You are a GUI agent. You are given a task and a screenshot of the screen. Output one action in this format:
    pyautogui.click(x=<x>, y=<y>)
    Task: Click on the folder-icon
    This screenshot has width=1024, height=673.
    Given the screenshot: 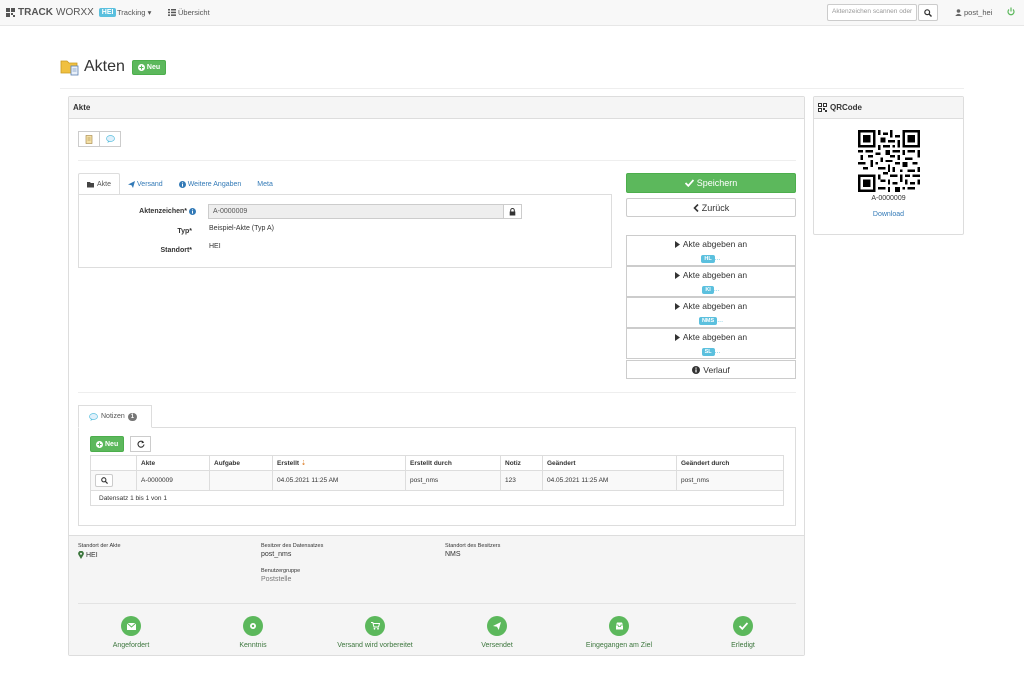 What is the action you would take?
    pyautogui.click(x=69, y=68)
    